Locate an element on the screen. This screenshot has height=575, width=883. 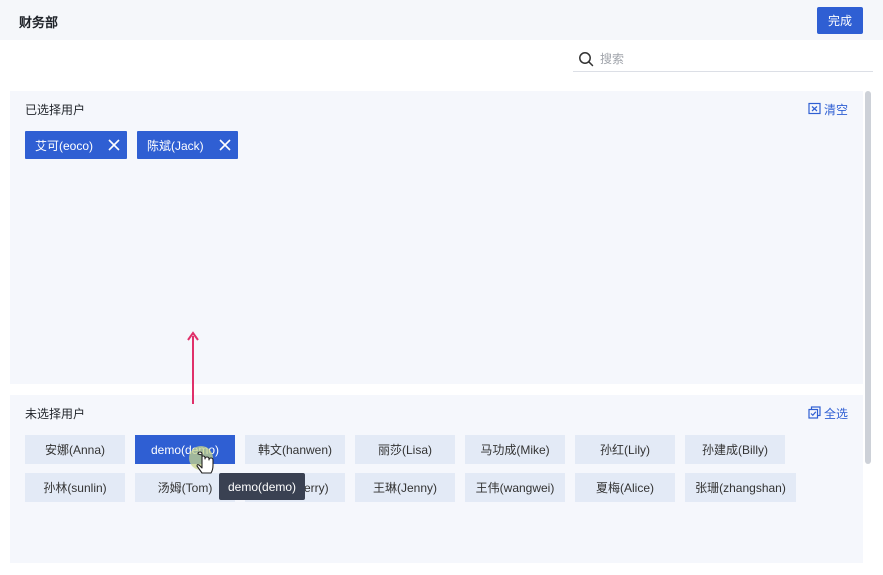
header-bar: 财务部 完成 is located at coordinates (441, 20).